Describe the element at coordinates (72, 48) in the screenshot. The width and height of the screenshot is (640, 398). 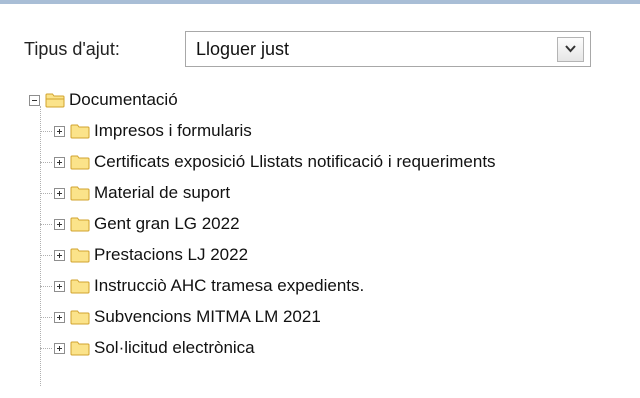
I see `aid-type-label: Tipus d'ajut:` at that location.